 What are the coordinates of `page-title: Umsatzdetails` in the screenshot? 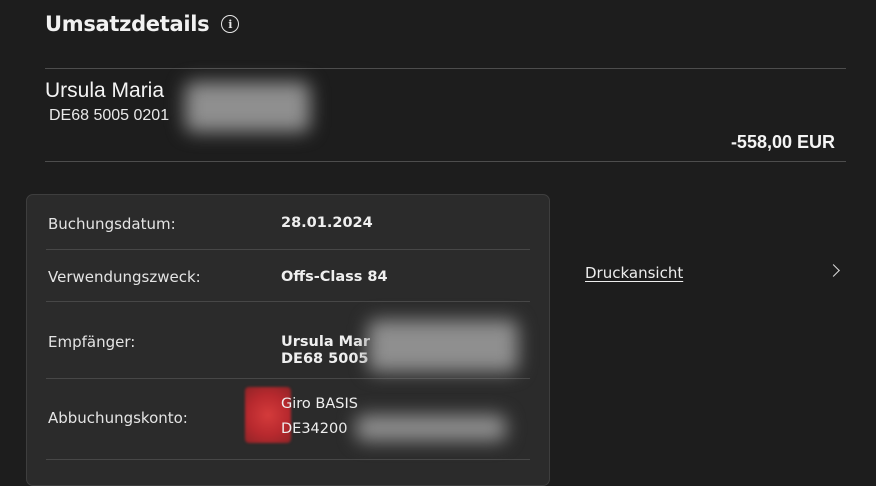 It's located at (127, 24).